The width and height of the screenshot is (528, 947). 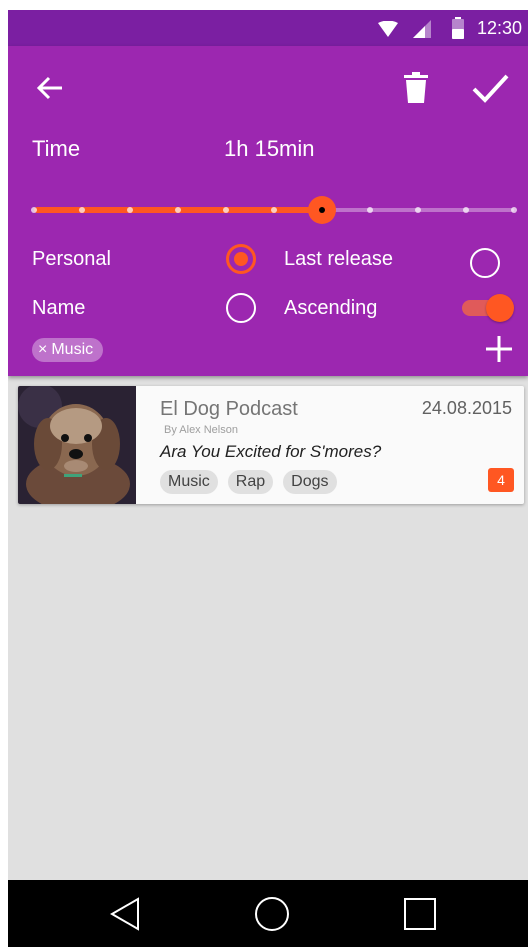 I want to click on dog-thumbnail-image, so click(x=77, y=445).